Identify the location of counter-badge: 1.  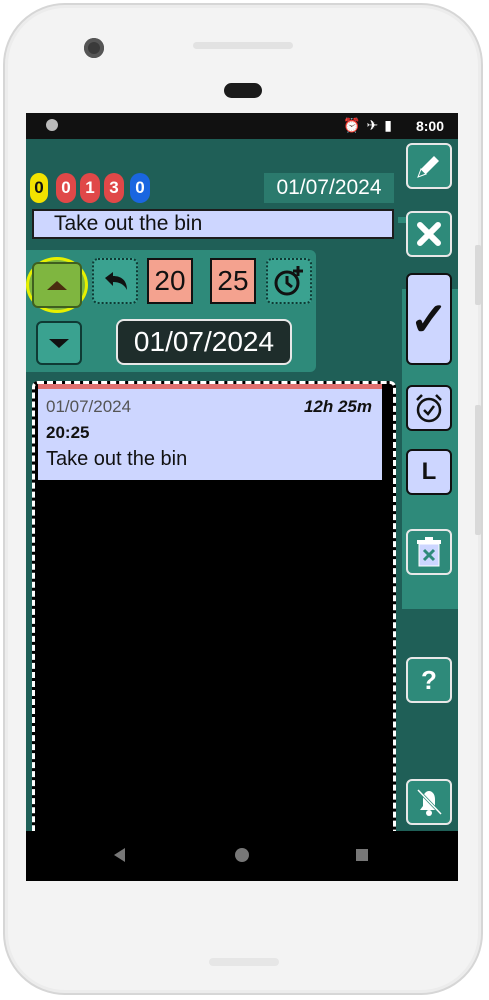
(90, 188).